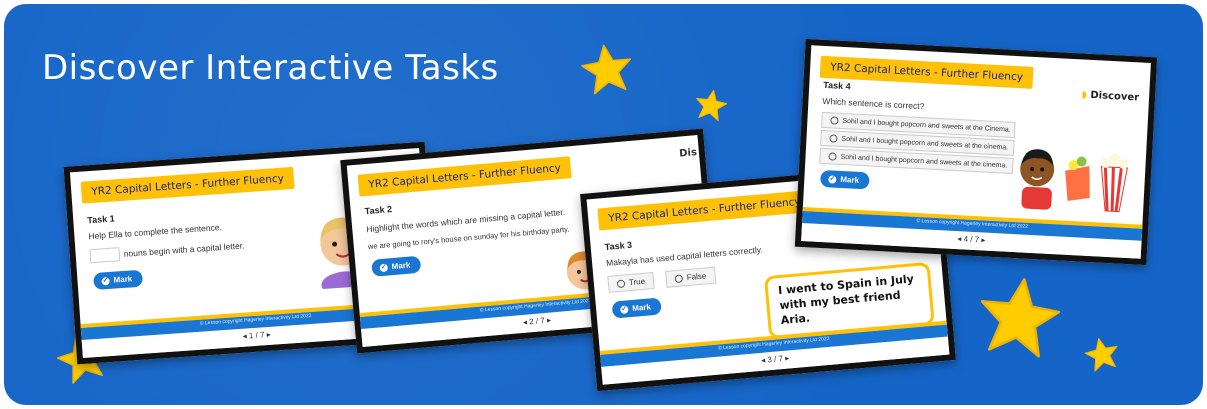 The height and width of the screenshot is (409, 1207). I want to click on task-label: Task 3, so click(618, 246).